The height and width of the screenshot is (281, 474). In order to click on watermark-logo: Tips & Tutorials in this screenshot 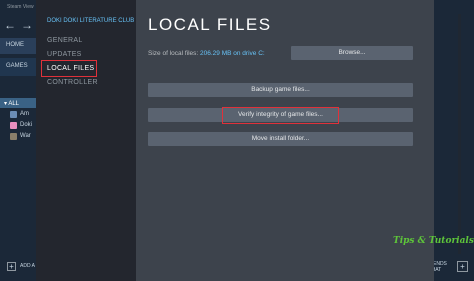, I will do `click(433, 241)`.